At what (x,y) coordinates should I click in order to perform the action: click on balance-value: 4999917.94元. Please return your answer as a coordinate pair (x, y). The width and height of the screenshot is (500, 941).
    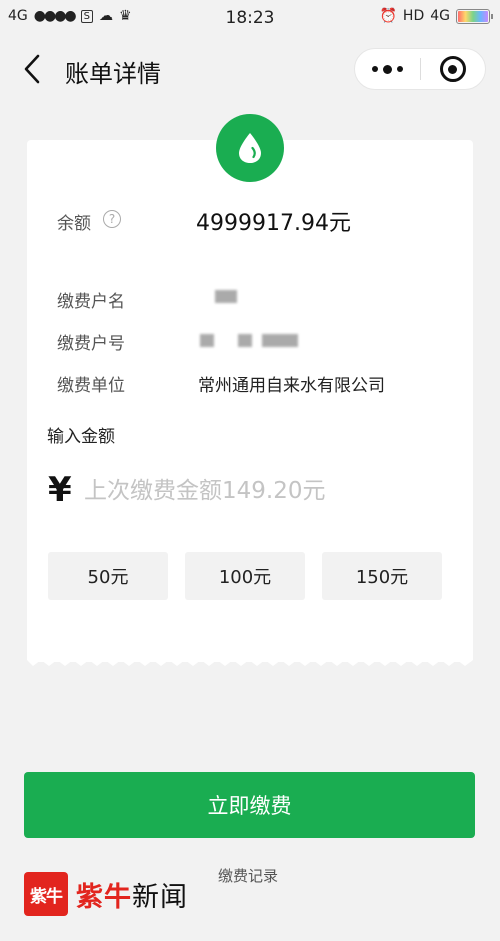
    Looking at the image, I should click on (273, 223).